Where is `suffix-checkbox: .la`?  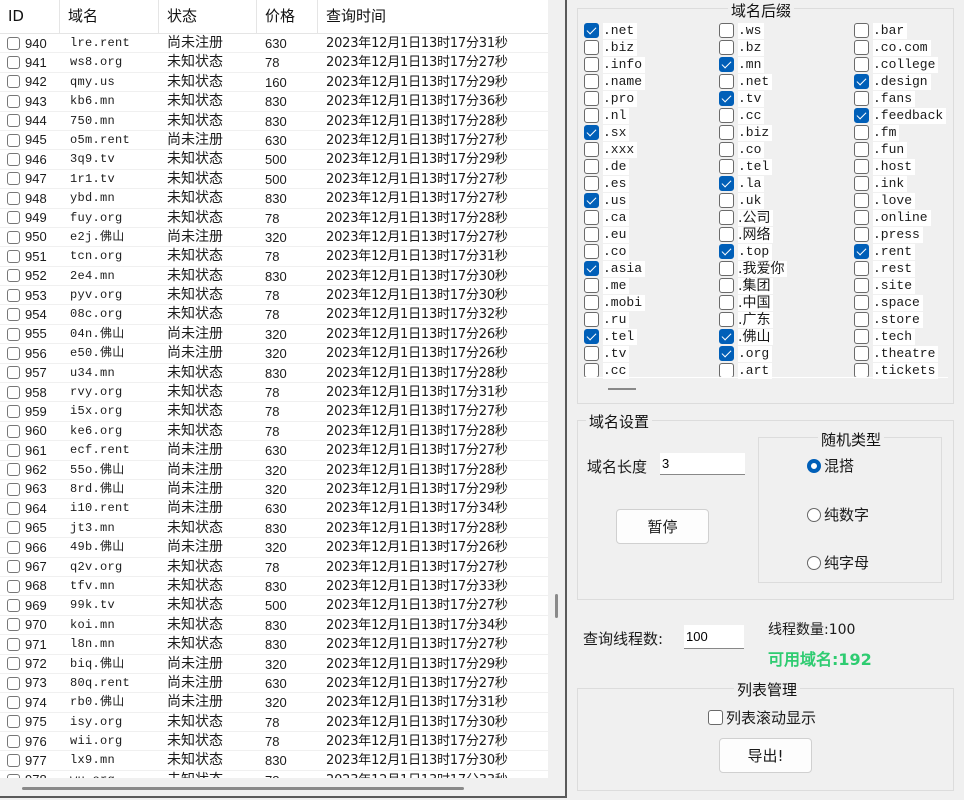
suffix-checkbox: .la is located at coordinates (786, 183).